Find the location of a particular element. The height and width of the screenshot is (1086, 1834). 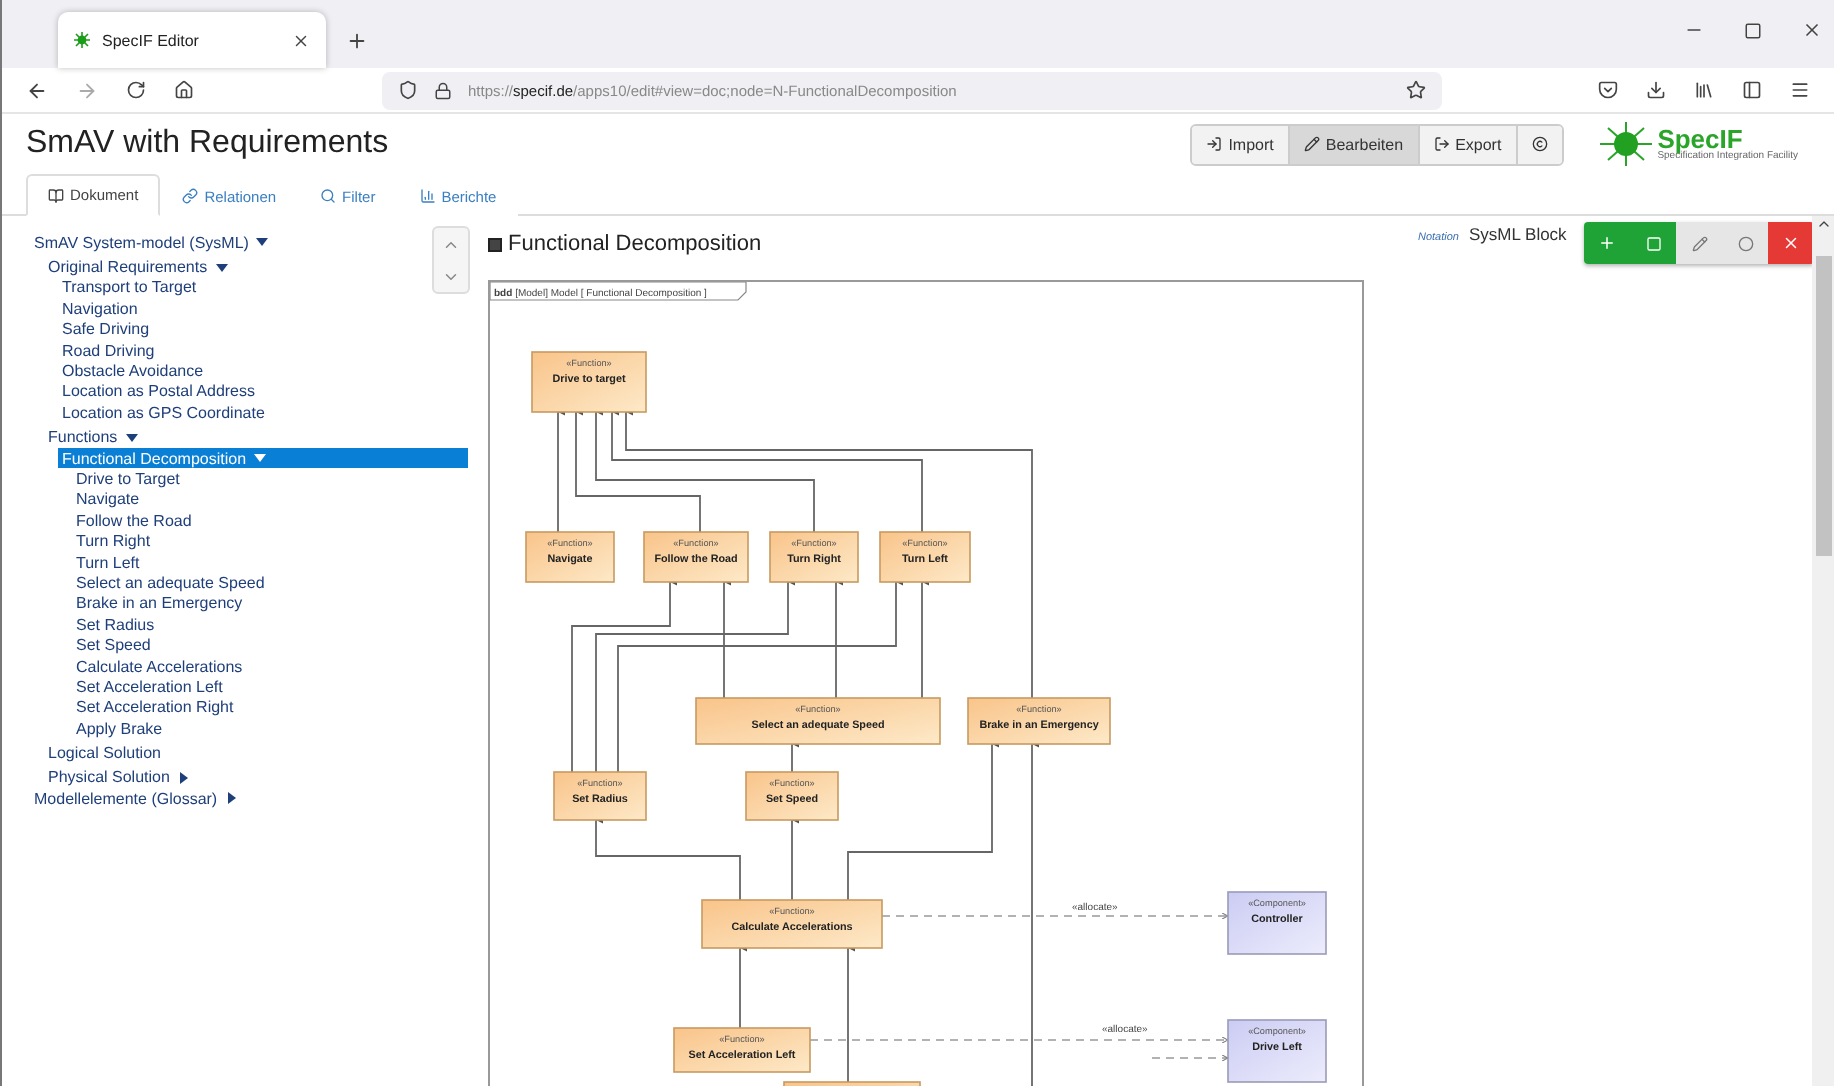

square-icon is located at coordinates (1653, 243).